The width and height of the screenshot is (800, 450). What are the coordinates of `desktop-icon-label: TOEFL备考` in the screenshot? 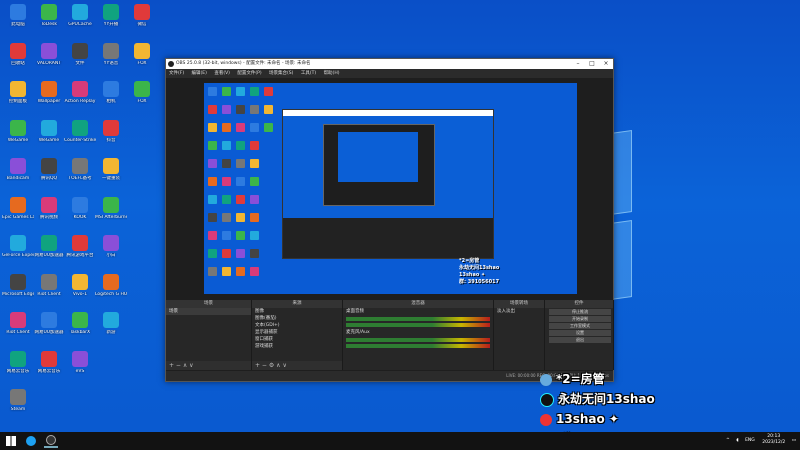 It's located at (80, 178).